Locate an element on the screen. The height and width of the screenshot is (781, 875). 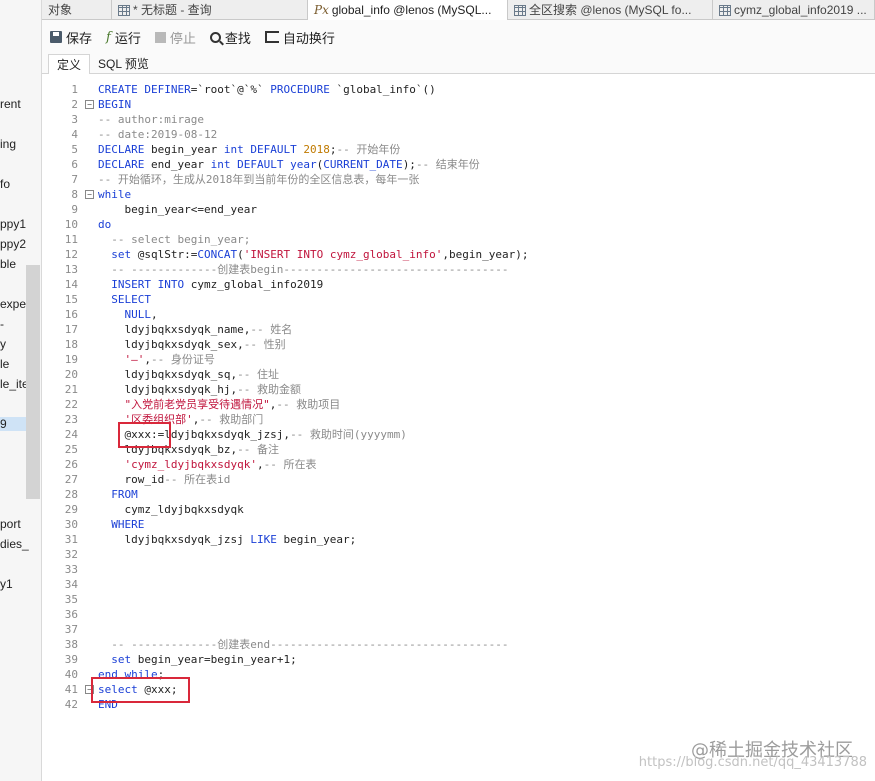
code-line: 29 cymz_ldyjbqkxsdyqk is located at coordinates (458, 509).